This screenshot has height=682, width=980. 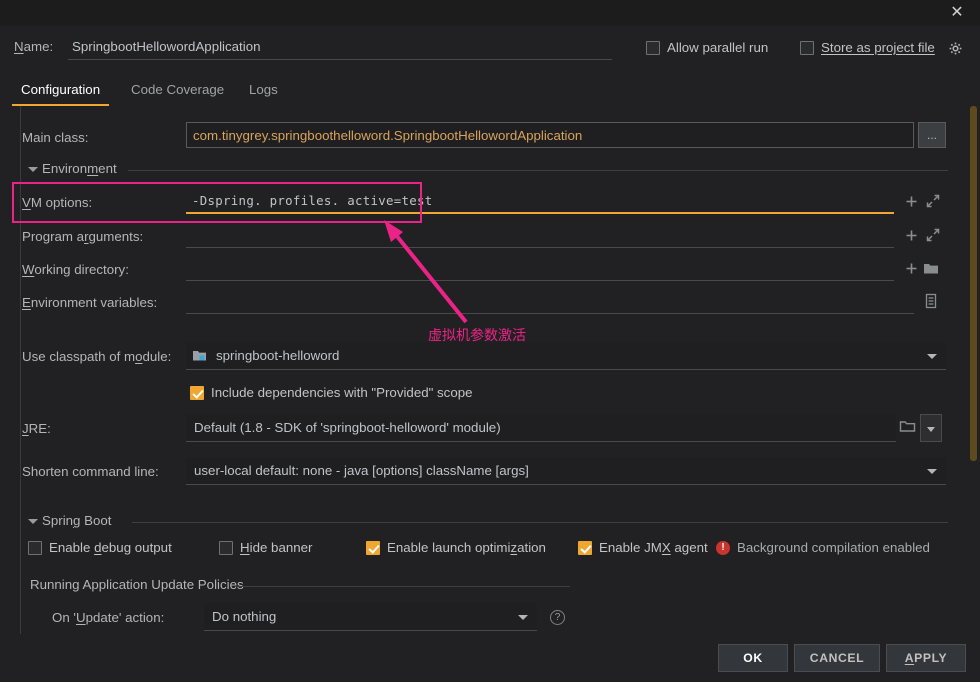 What do you see at coordinates (177, 92) in the screenshot?
I see `tab-code-coverage: Code Coverage` at bounding box center [177, 92].